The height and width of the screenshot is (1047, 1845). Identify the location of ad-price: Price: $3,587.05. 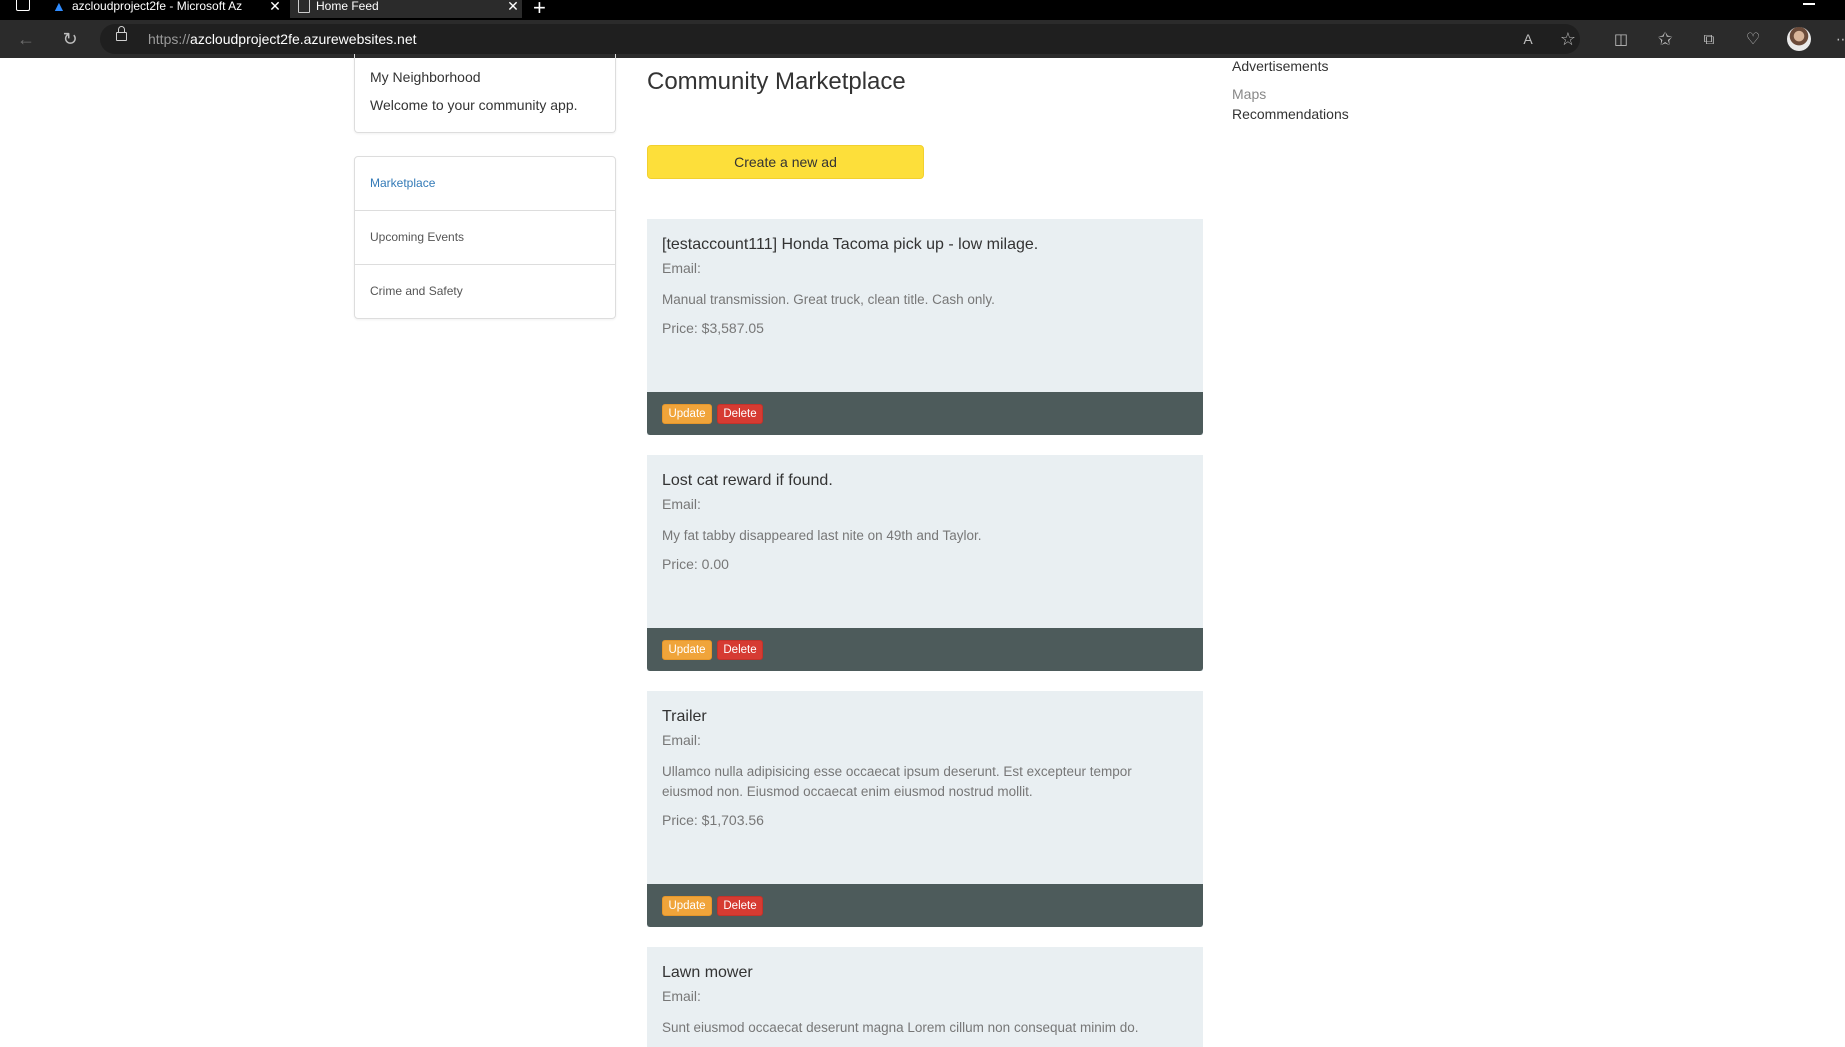
(713, 328).